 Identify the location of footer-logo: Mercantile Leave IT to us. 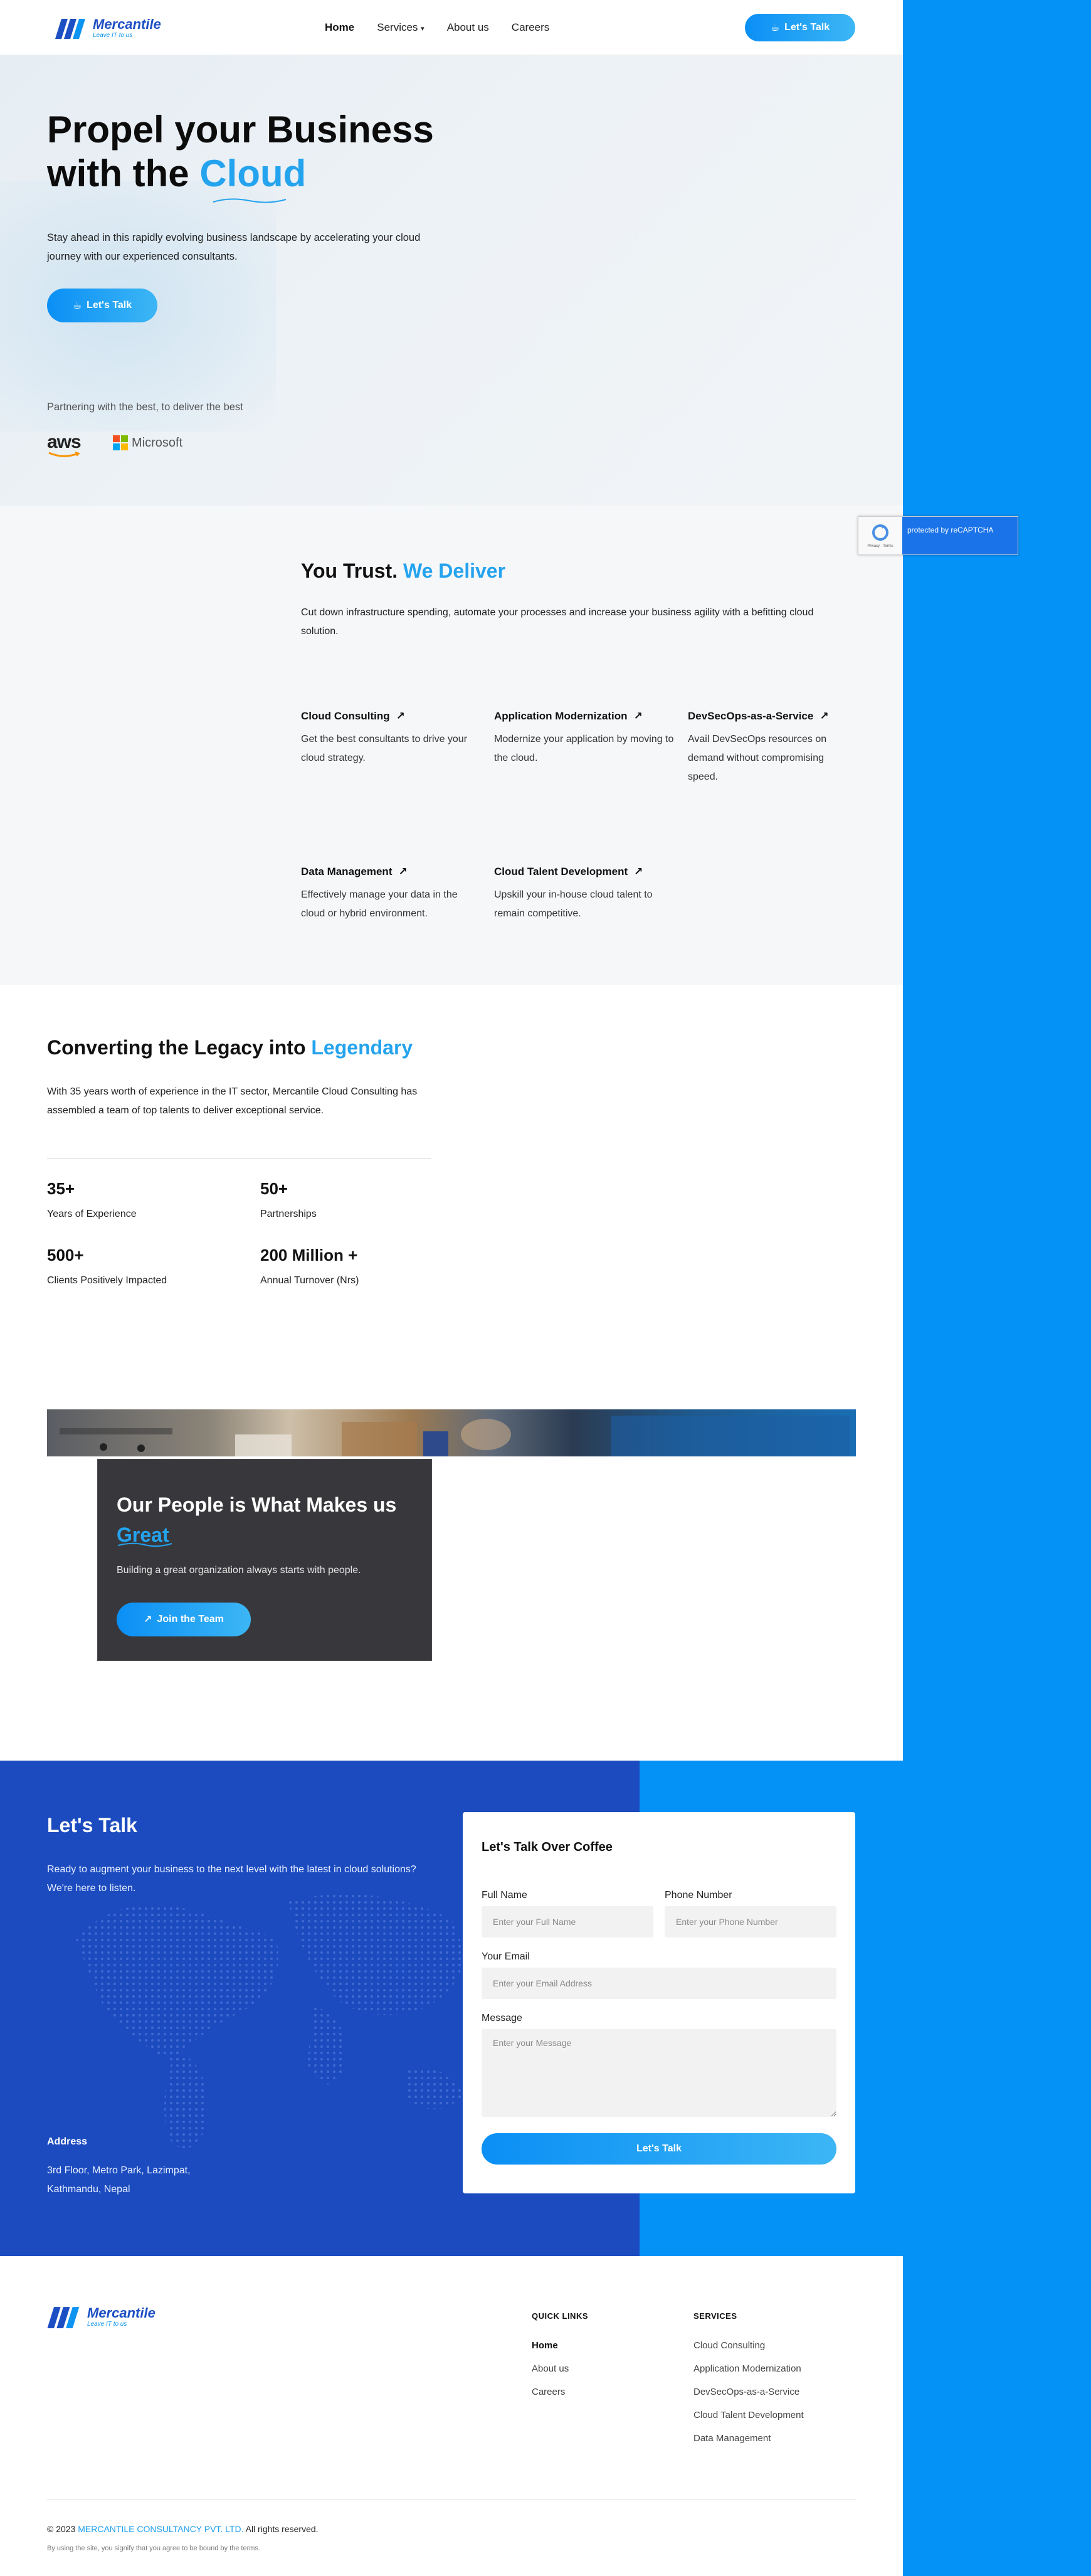
(101, 2317).